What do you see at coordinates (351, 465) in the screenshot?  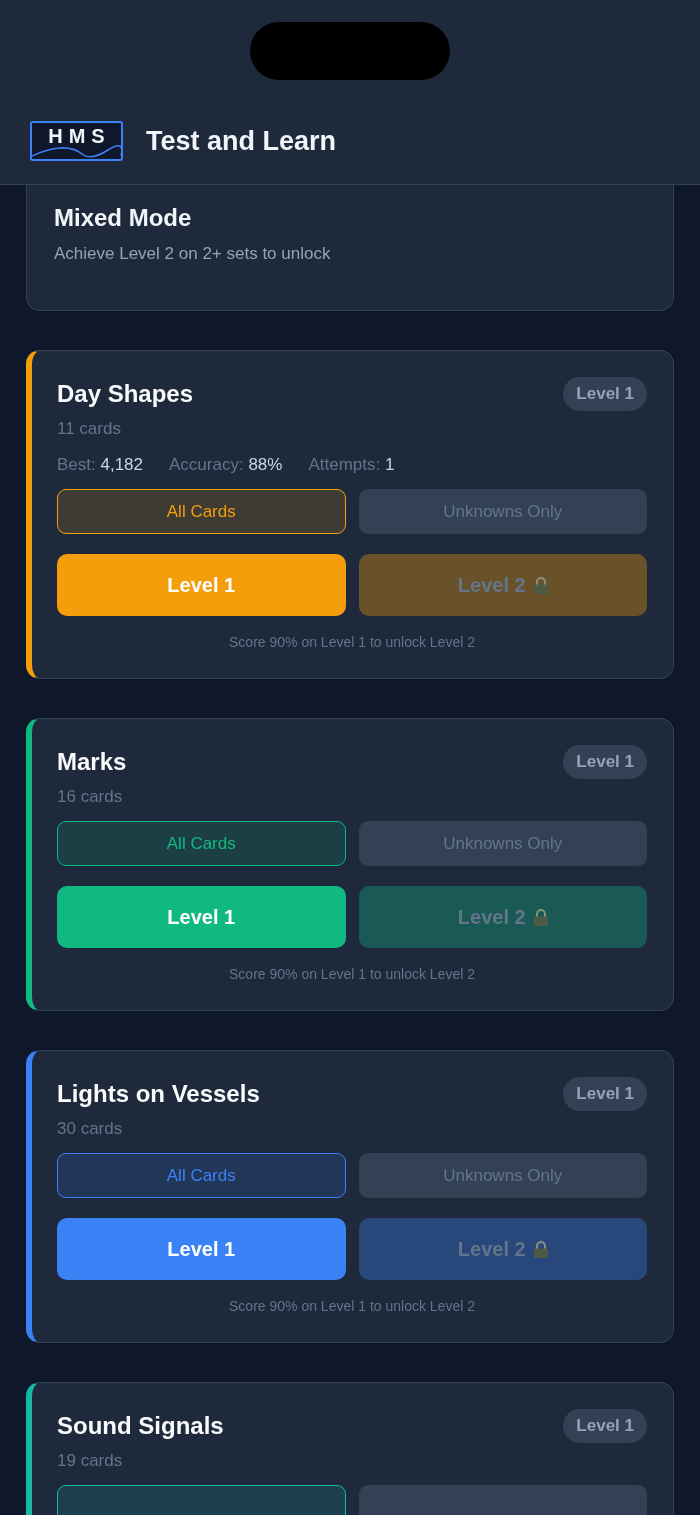 I see `stat-text: Attempts: 1` at bounding box center [351, 465].